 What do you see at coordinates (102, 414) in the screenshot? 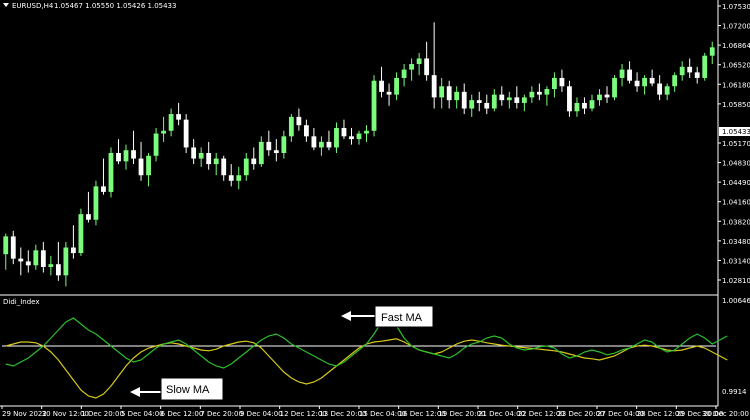
I see `time-tick-label: 1 Dec 20:00` at bounding box center [102, 414].